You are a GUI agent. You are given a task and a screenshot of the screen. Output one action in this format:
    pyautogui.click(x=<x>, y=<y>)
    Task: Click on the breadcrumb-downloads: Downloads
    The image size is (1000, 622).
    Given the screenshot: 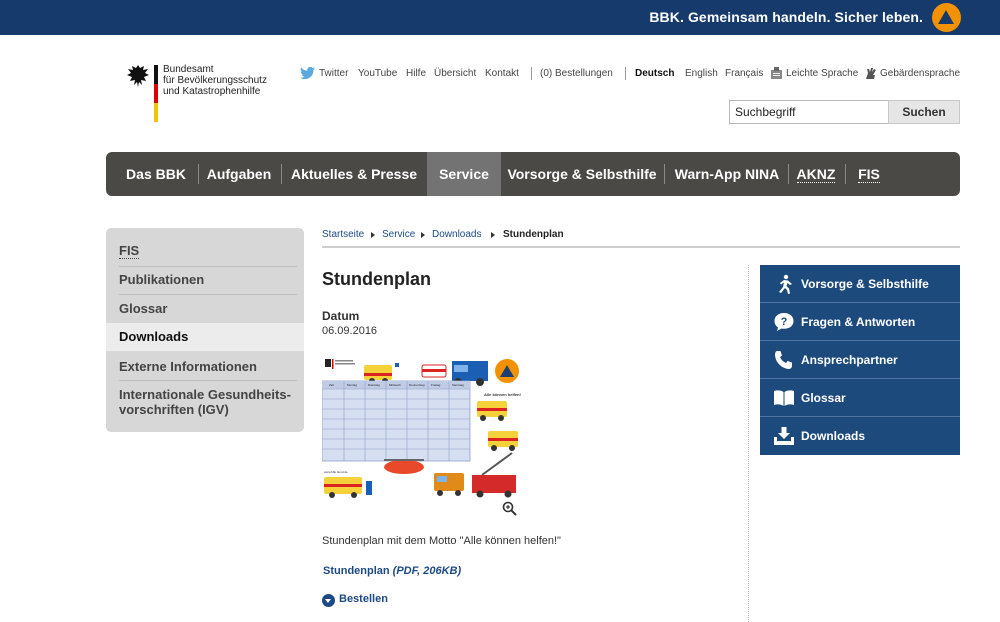 What is the action you would take?
    pyautogui.click(x=456, y=234)
    